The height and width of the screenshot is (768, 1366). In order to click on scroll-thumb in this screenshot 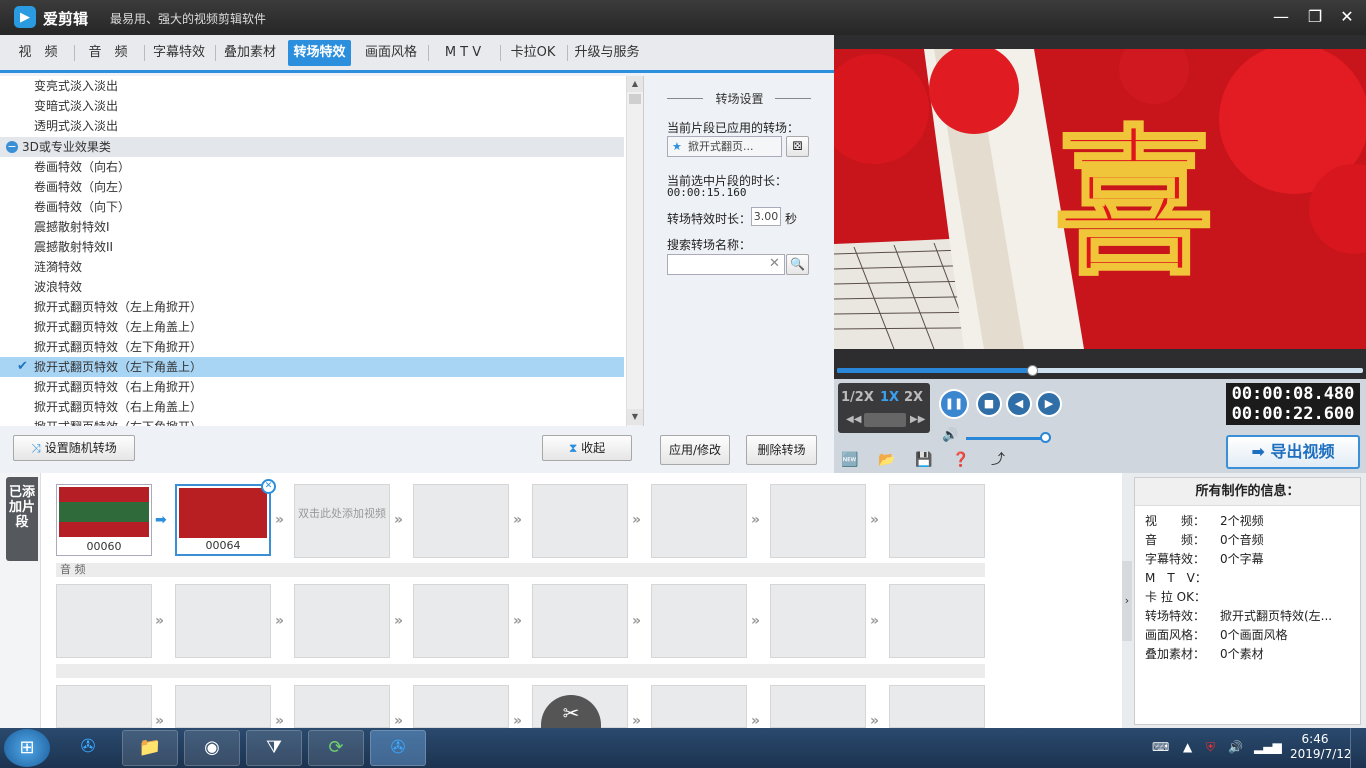, I will do `click(635, 99)`.